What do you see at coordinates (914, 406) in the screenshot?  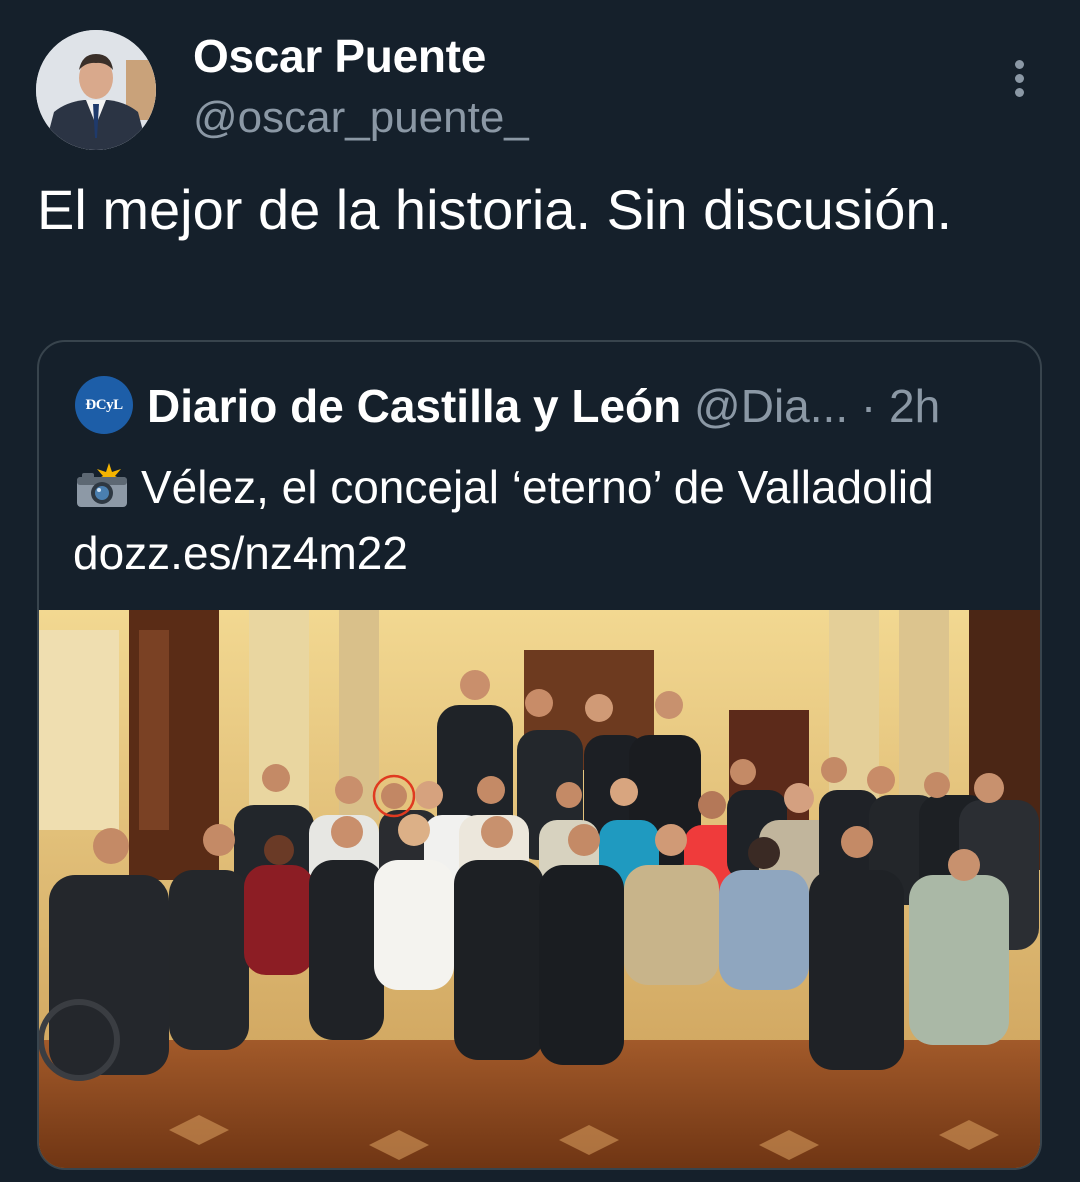 I see `quoted-tweet-time: 2h` at bounding box center [914, 406].